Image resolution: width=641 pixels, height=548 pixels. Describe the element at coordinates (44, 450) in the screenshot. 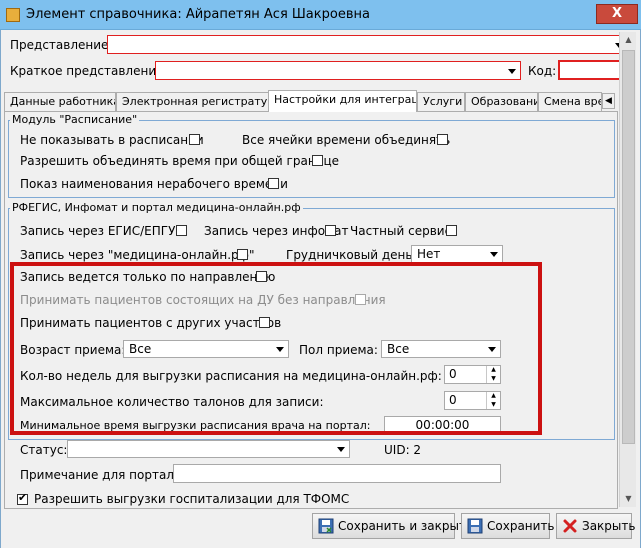

I see `status-label: Статус:` at that location.